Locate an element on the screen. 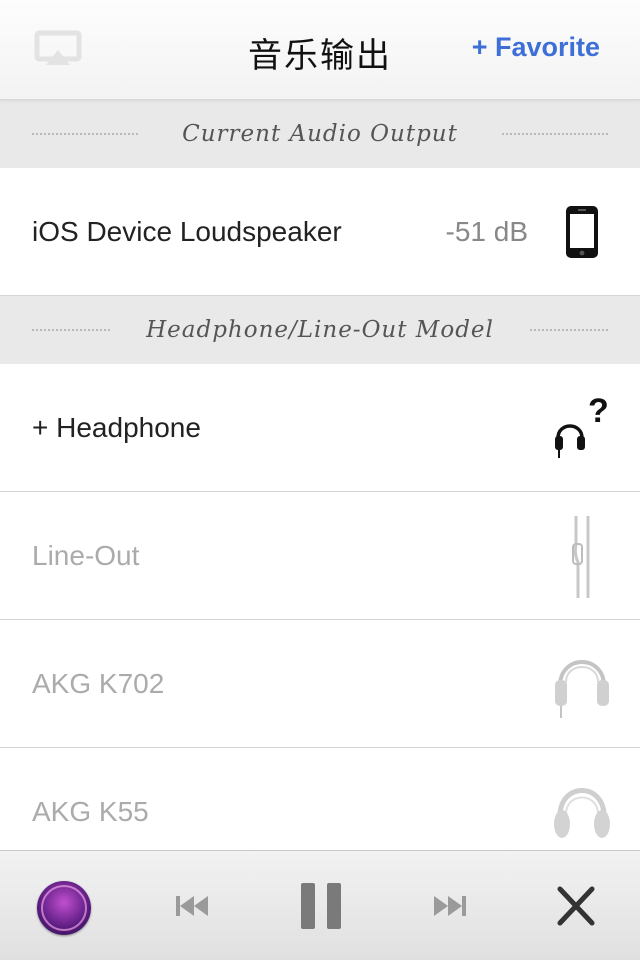 The height and width of the screenshot is (960, 640). player-bar is located at coordinates (320, 905).